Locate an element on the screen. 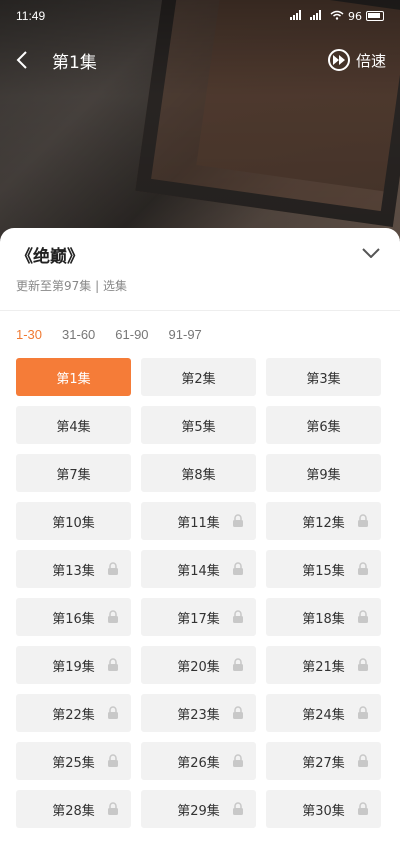 The image size is (400, 846). episode-button: 第30集 is located at coordinates (323, 809).